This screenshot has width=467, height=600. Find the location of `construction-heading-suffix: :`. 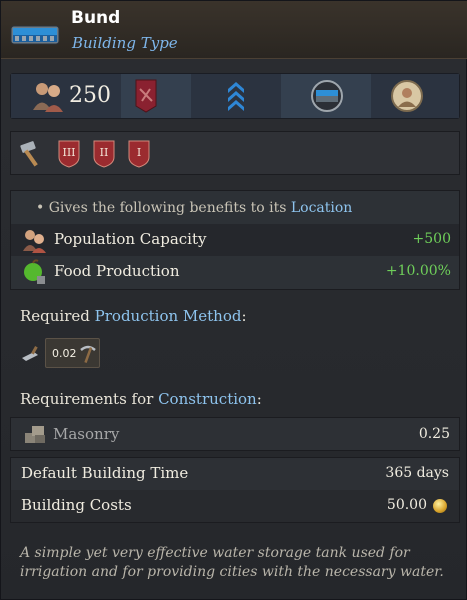

construction-heading-suffix: : is located at coordinates (259, 399).